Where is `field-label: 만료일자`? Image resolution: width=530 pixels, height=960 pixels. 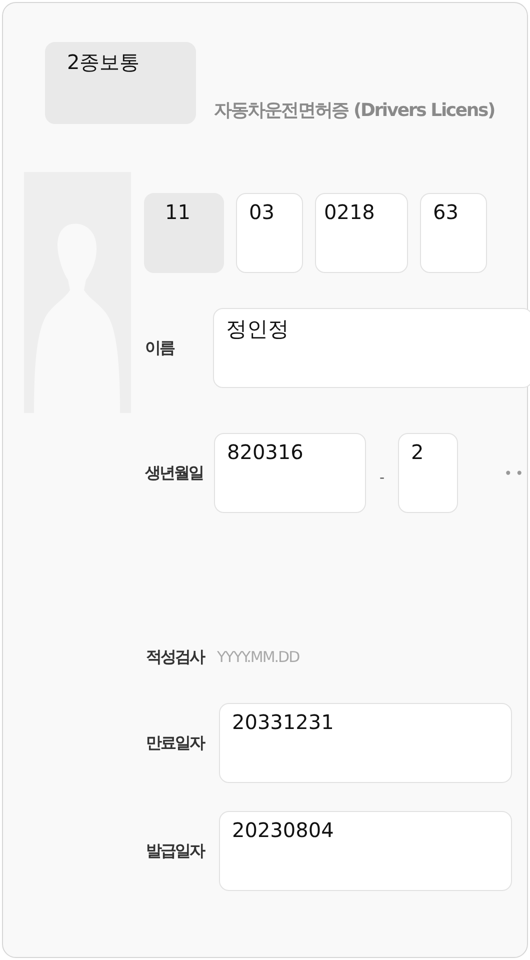
field-label: 만료일자 is located at coordinates (175, 743).